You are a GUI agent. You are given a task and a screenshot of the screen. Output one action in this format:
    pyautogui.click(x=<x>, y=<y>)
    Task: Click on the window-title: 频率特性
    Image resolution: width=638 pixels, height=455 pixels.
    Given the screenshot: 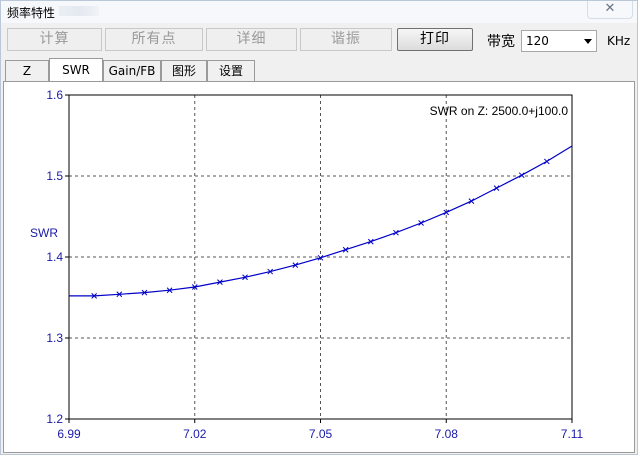 What is the action you would take?
    pyautogui.click(x=31, y=13)
    